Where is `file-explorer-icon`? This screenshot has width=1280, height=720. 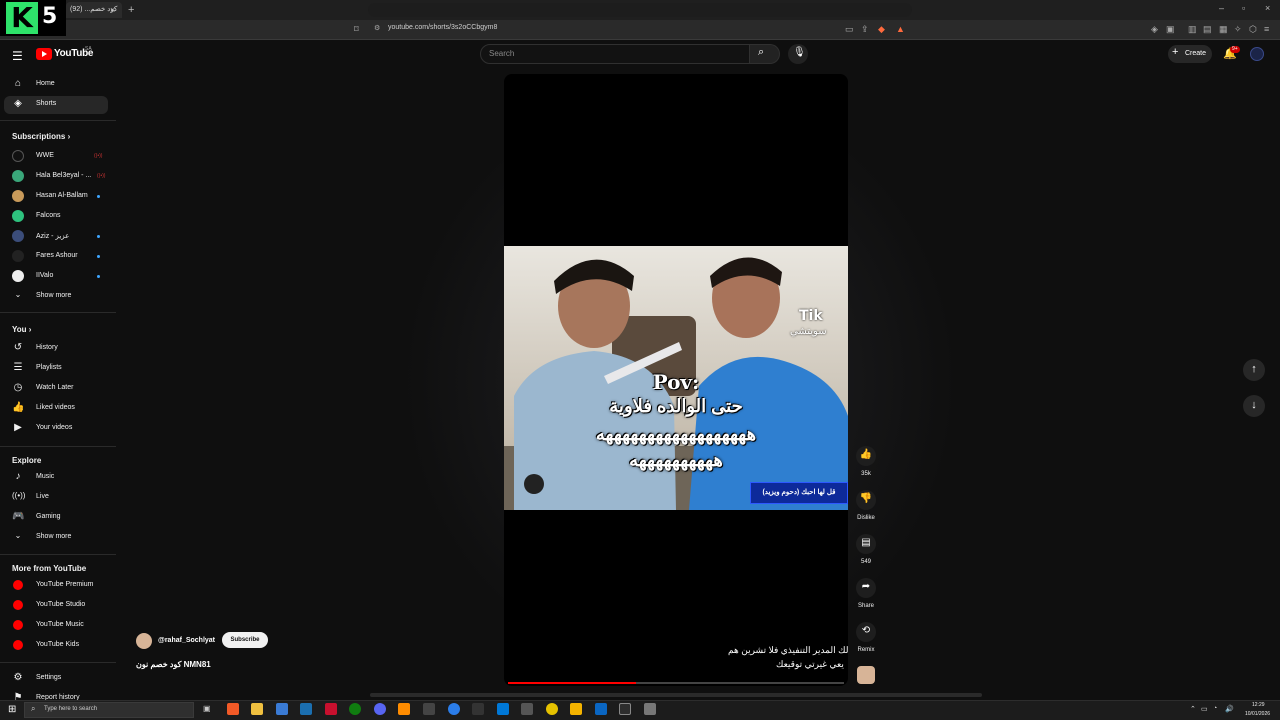 file-explorer-icon is located at coordinates (257, 709).